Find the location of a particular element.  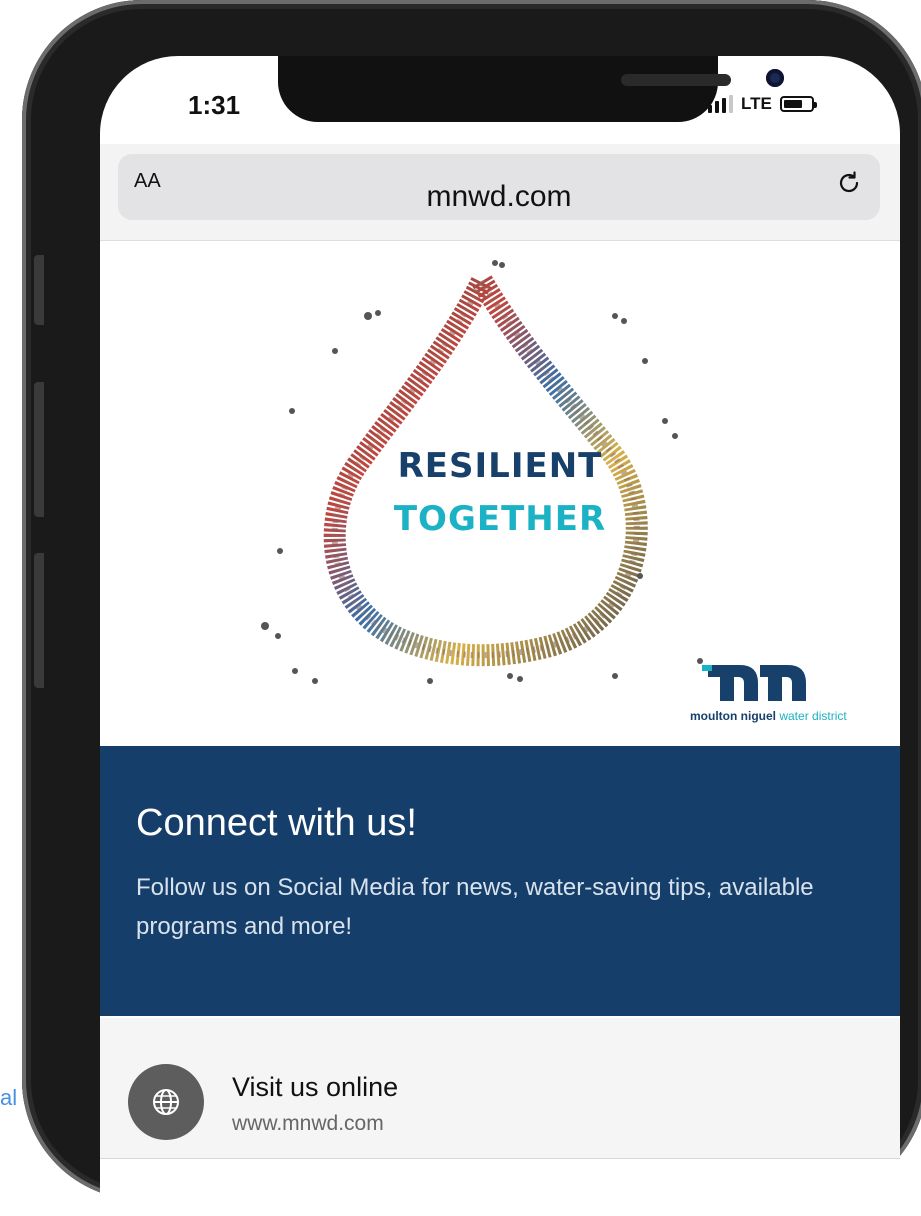

mute-switch is located at coordinates (39, 290).